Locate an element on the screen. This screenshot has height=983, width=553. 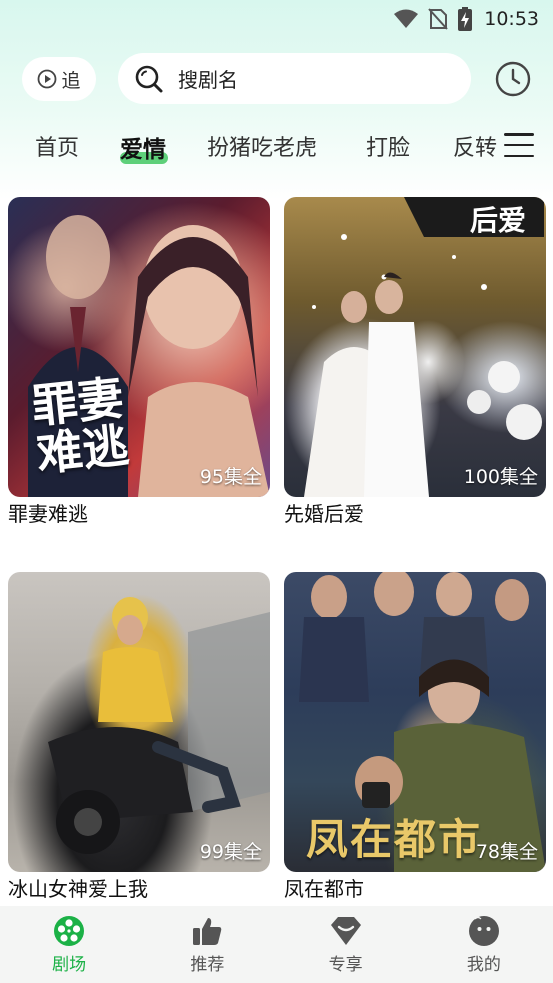
follow-label: 追 is located at coordinates (71, 80).